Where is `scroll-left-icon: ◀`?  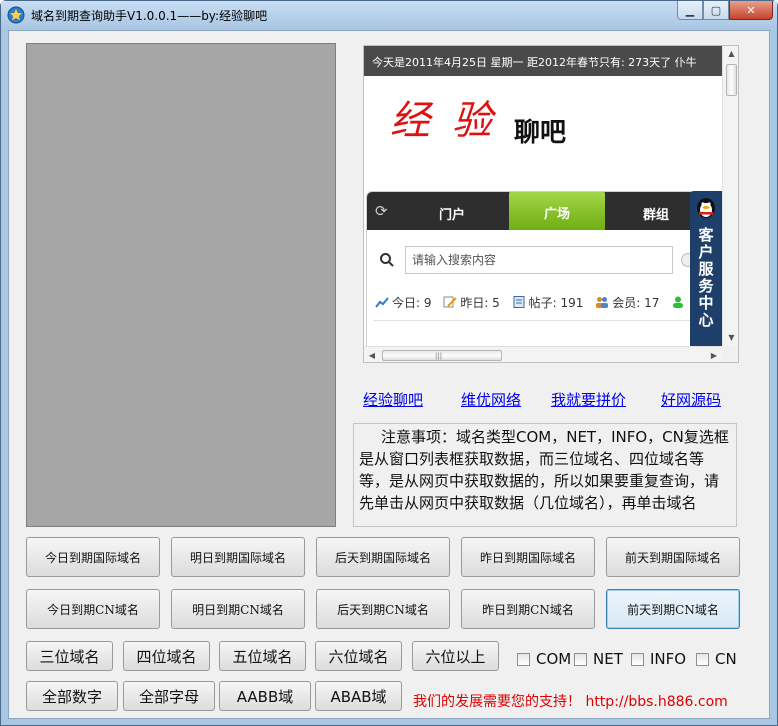 scroll-left-icon: ◀ is located at coordinates (372, 354).